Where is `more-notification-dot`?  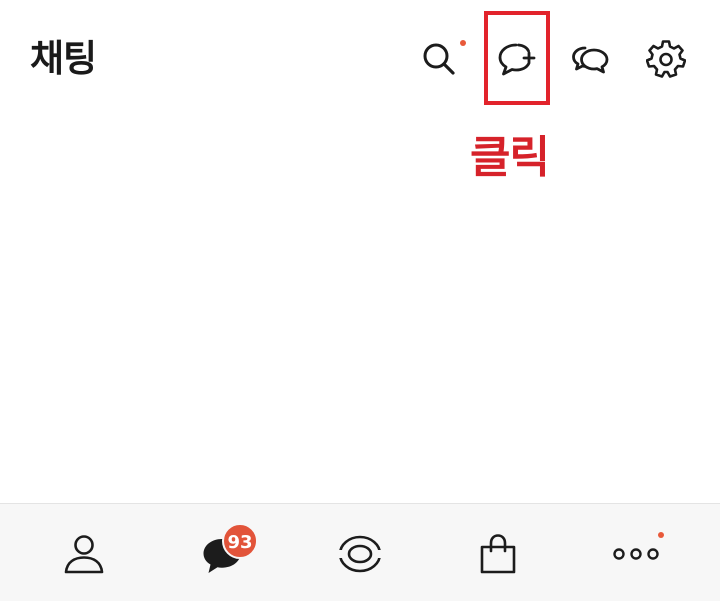 more-notification-dot is located at coordinates (661, 535).